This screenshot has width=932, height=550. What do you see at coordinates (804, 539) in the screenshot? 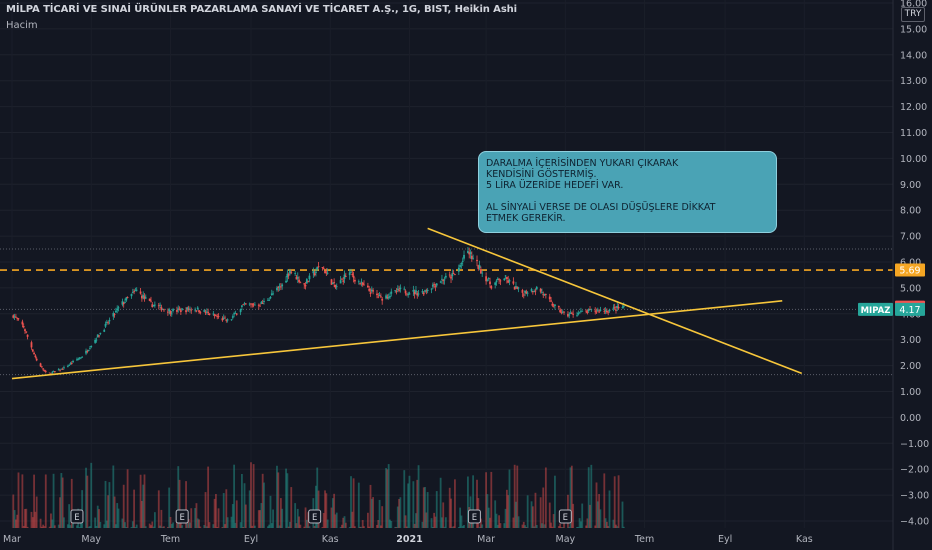
I see `x-tick-label: Kas` at bounding box center [804, 539].